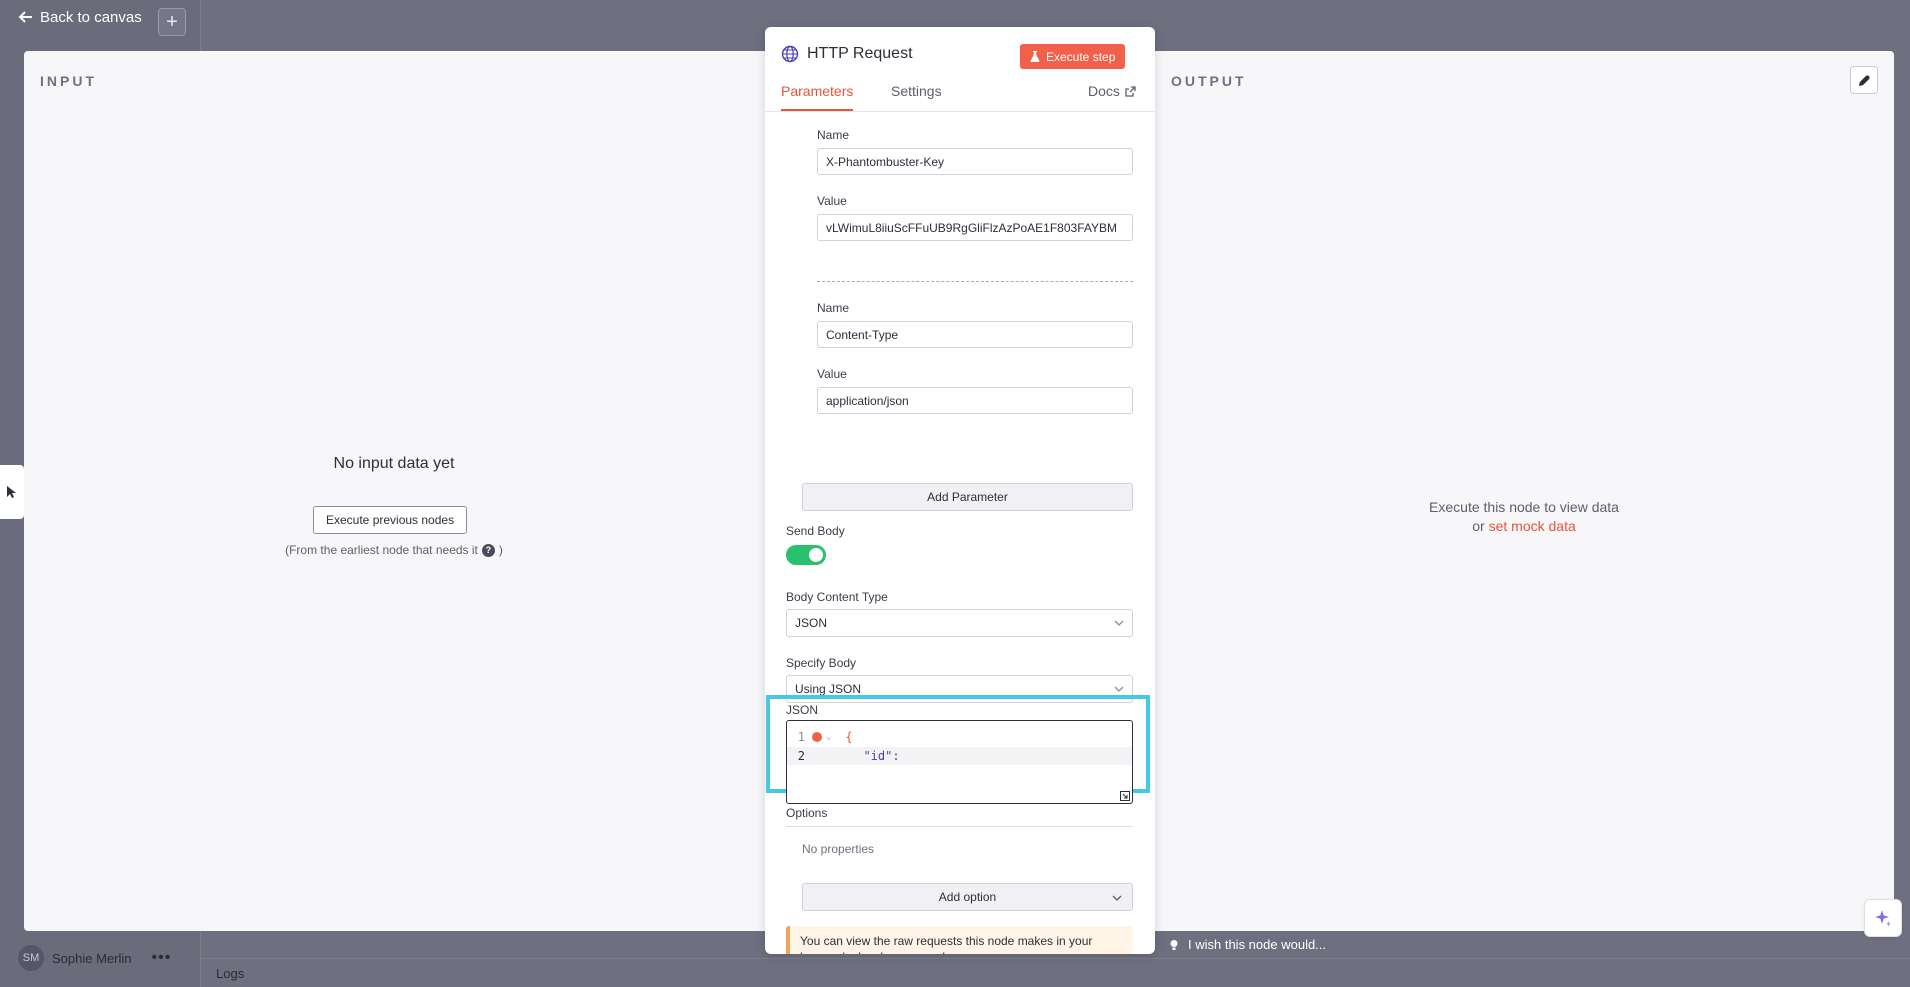 The height and width of the screenshot is (987, 1910). I want to click on resize-icon, so click(1125, 796).